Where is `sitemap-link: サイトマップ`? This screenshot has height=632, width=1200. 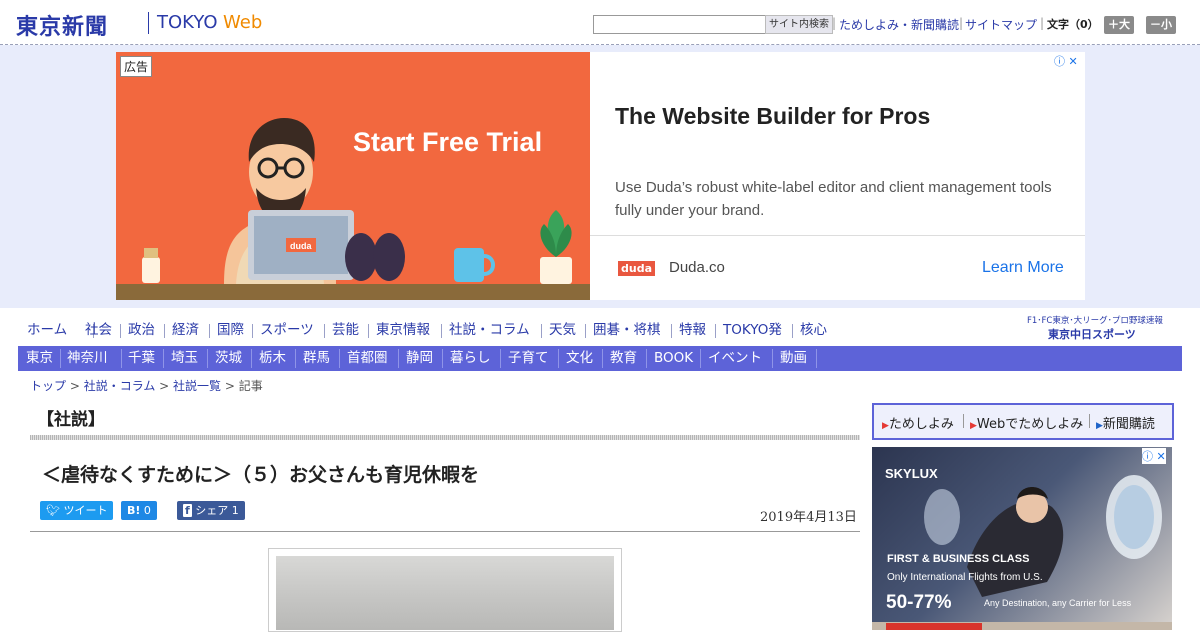 sitemap-link: サイトマップ is located at coordinates (1001, 24).